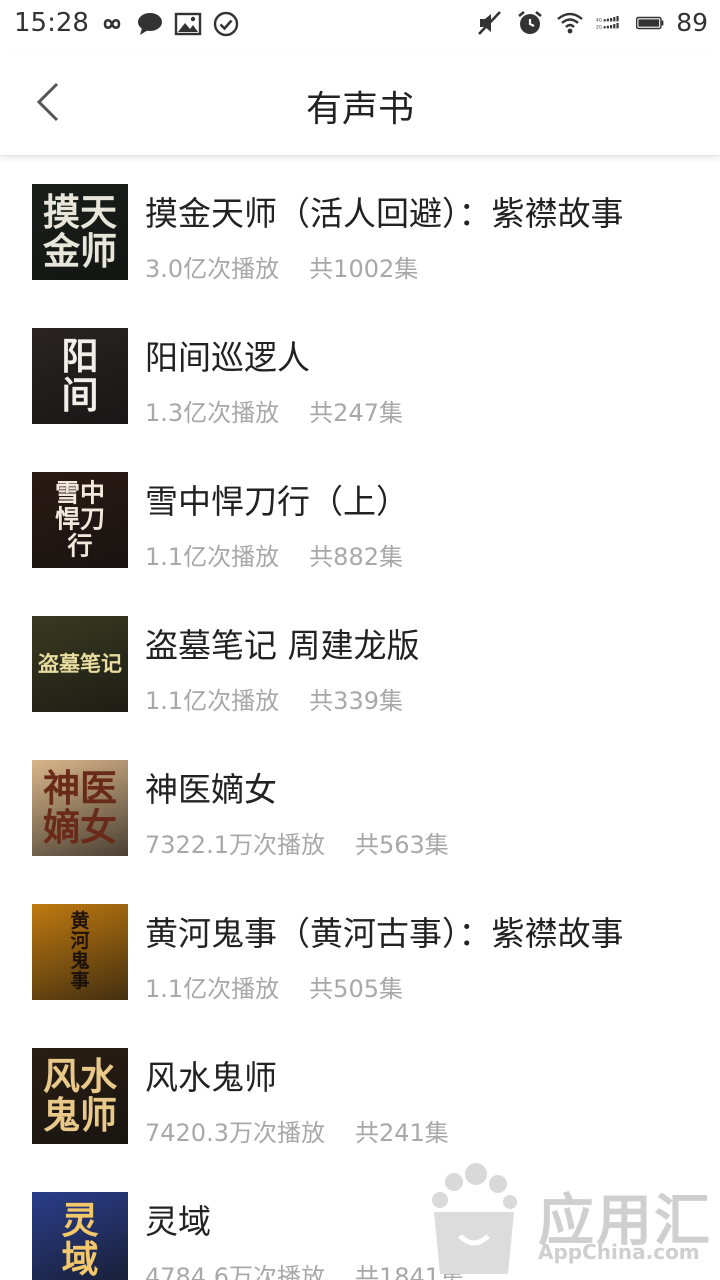  Describe the element at coordinates (178, 1221) in the screenshot. I see `book-title: 灵域` at that location.